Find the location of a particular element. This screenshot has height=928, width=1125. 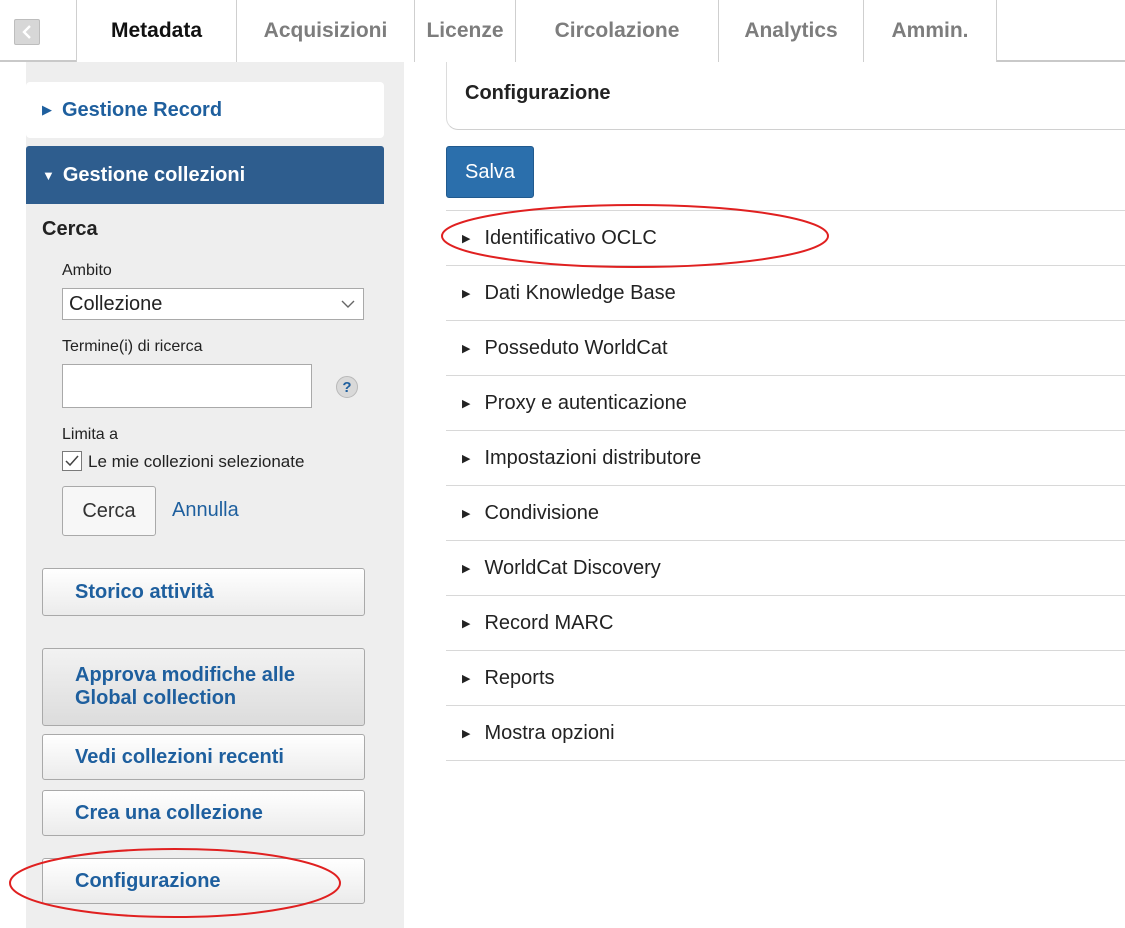

search-section-title: Cerca is located at coordinates (70, 229).